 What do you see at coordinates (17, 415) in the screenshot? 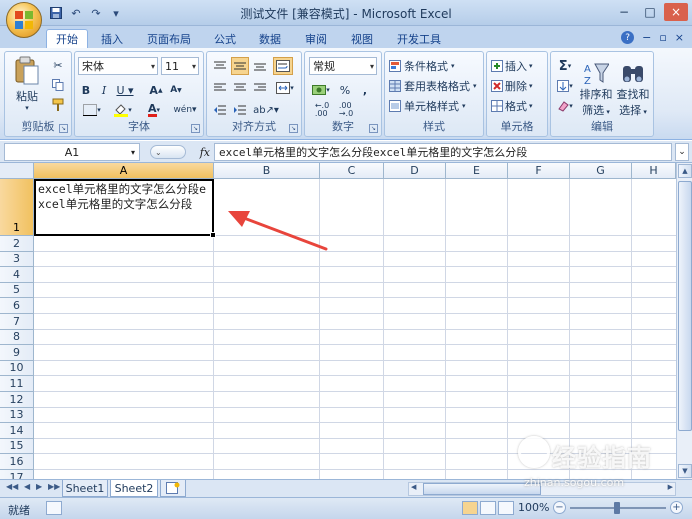
I see `row-header: 13` at bounding box center [17, 415].